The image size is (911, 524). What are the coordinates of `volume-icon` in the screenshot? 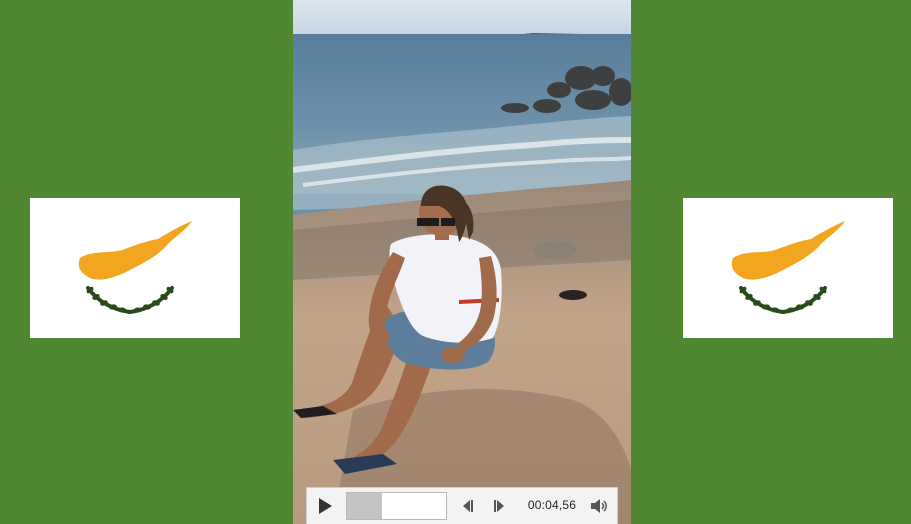 It's located at (599, 506).